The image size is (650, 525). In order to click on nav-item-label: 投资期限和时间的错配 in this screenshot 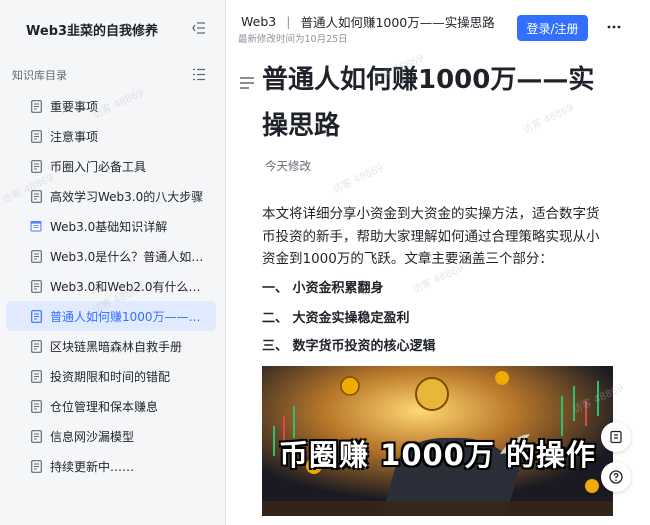, I will do `click(110, 376)`.